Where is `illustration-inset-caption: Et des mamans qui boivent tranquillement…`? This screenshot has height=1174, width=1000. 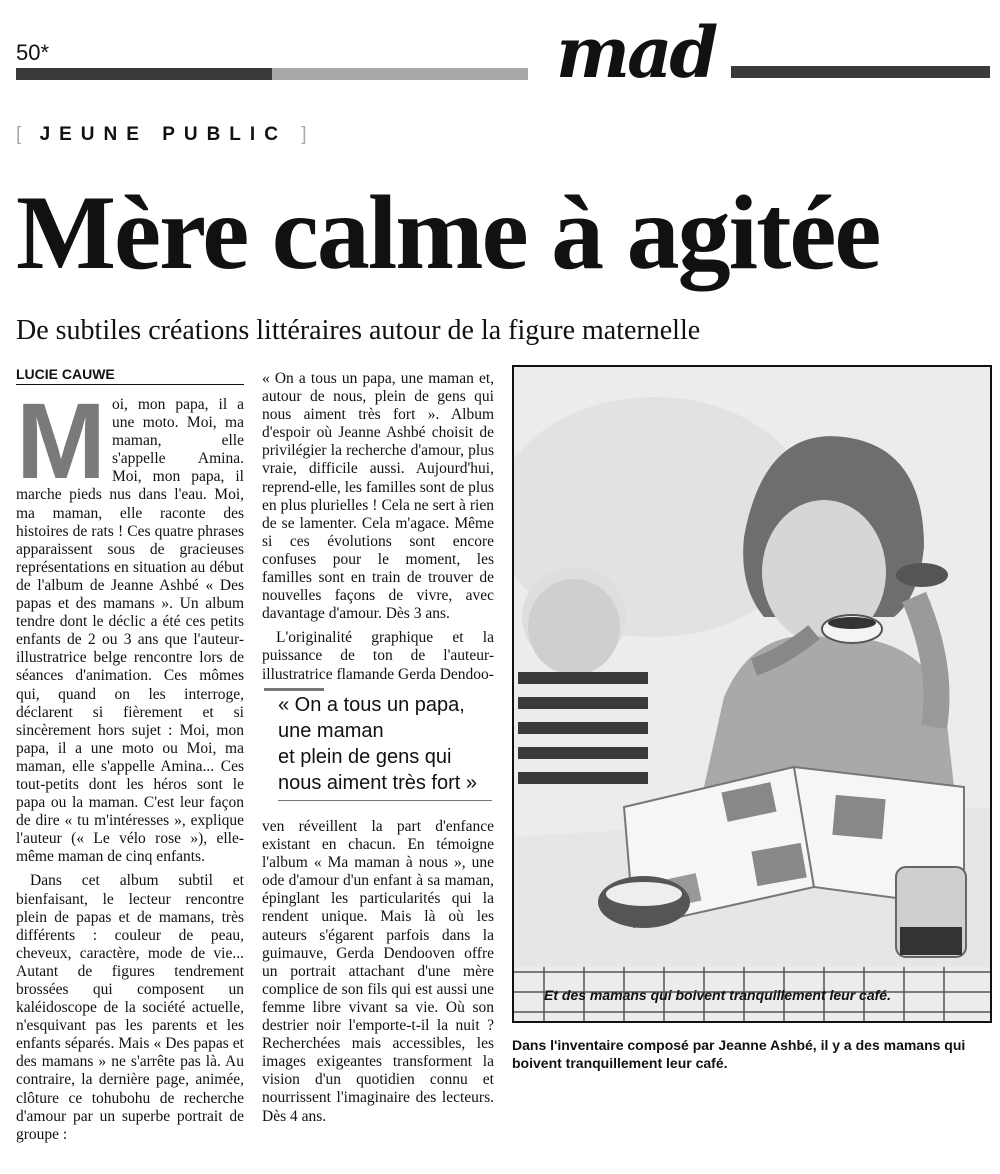
illustration-inset-caption: Et des mamans qui boivent tranquillement… is located at coordinates (717, 995).